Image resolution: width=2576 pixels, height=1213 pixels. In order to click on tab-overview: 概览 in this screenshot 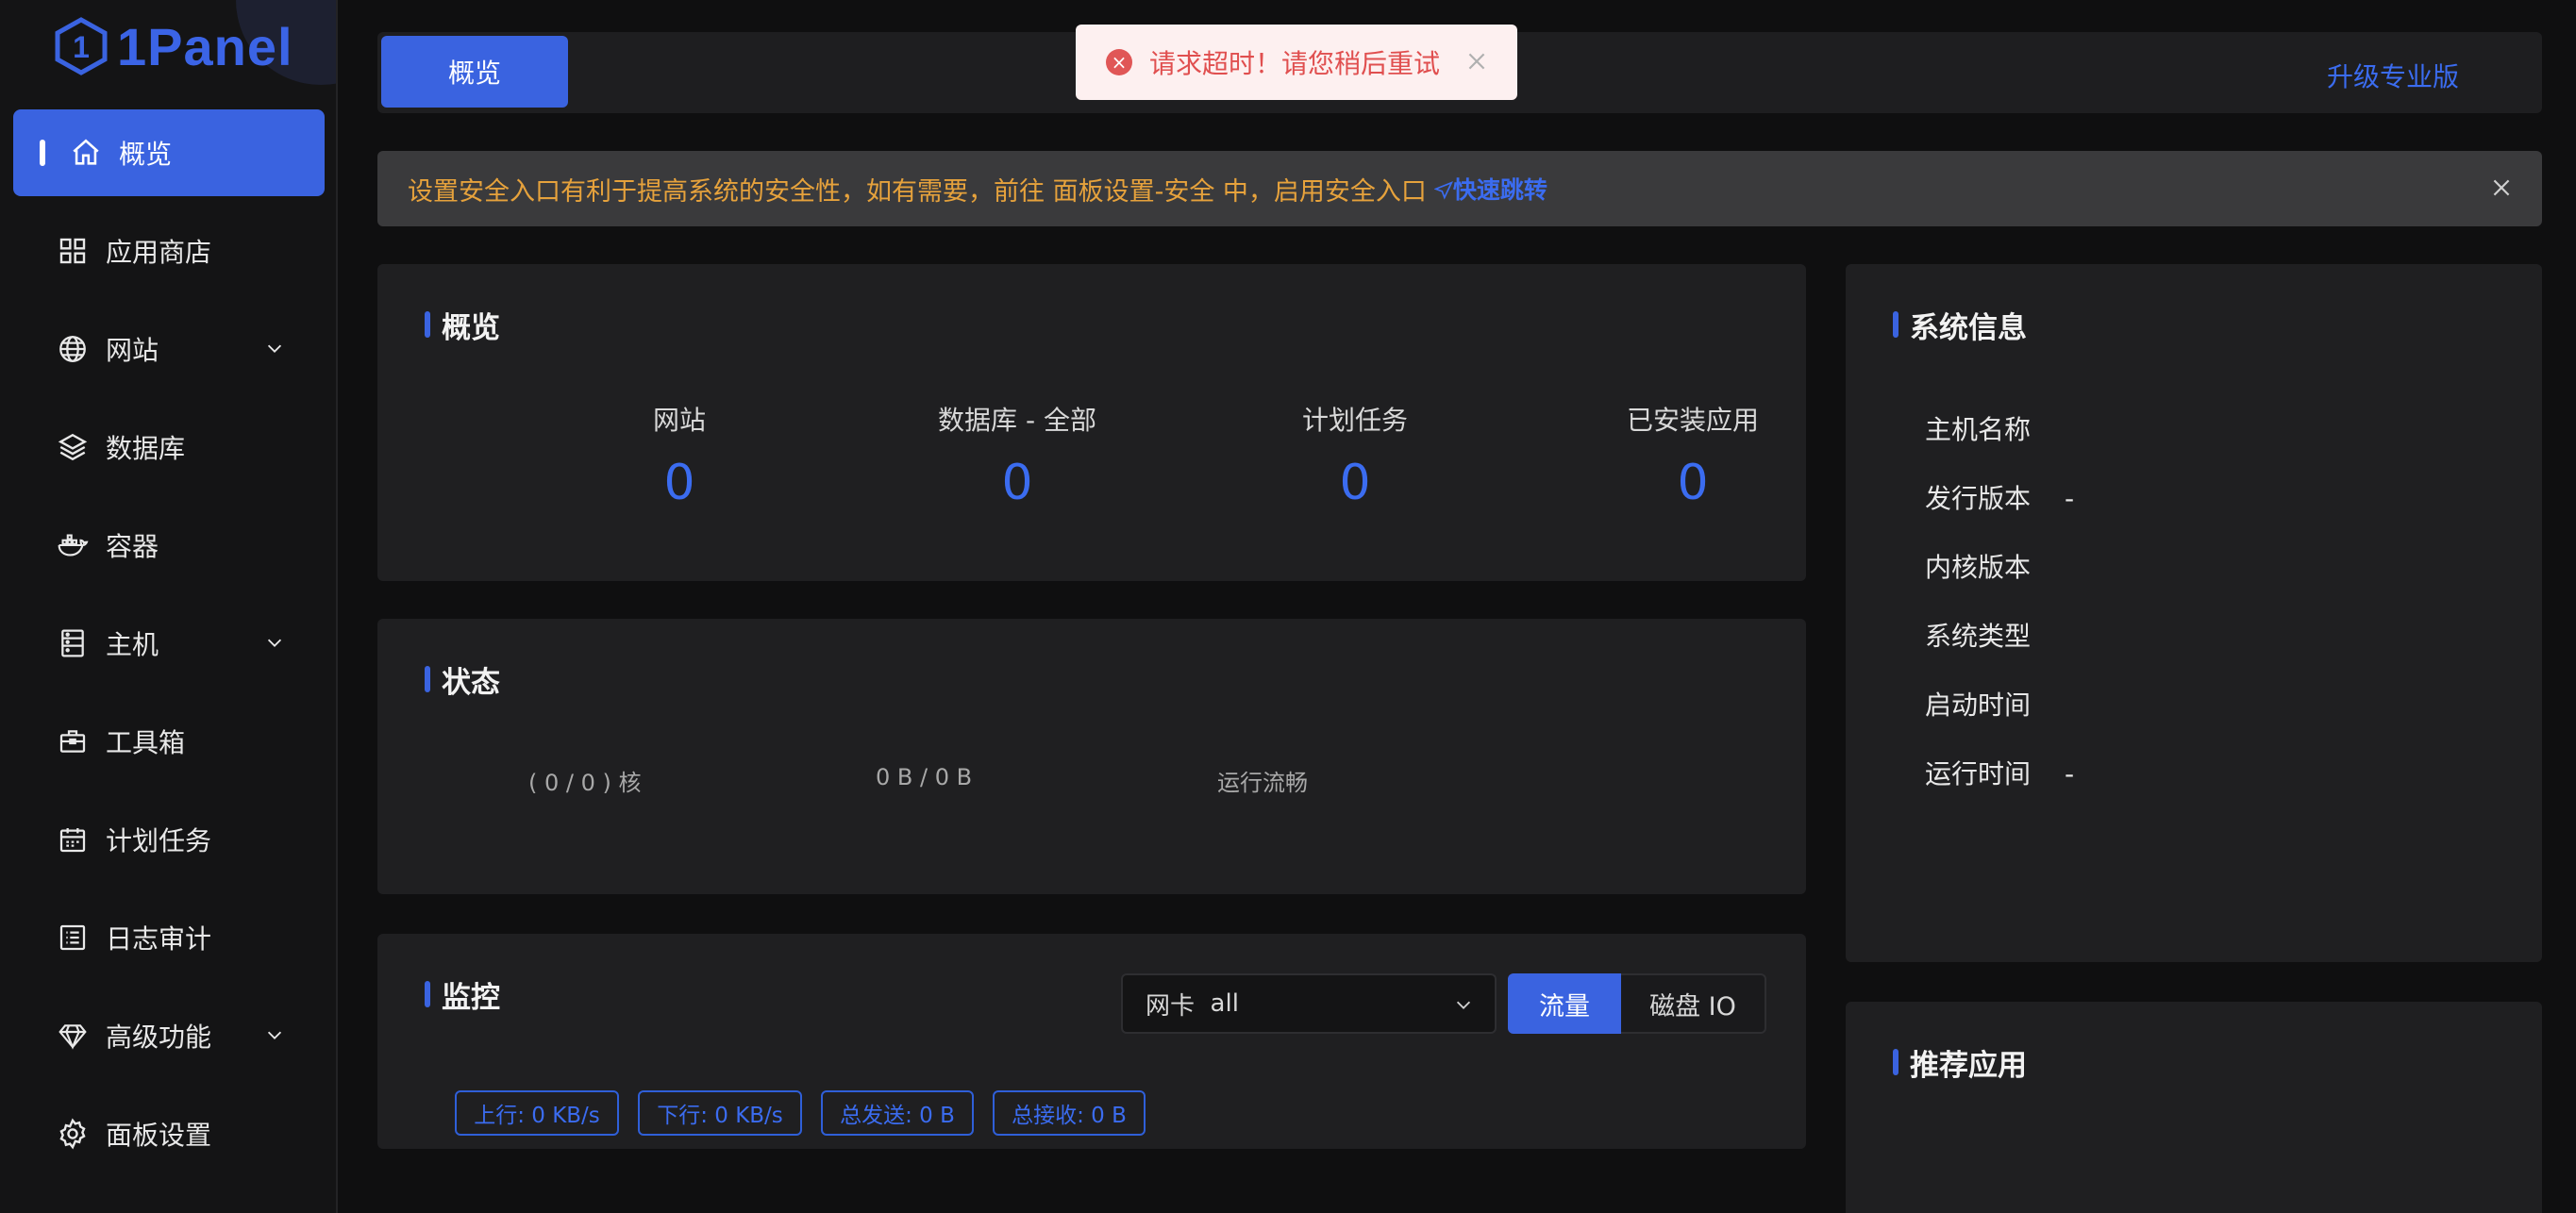, I will do `click(474, 72)`.